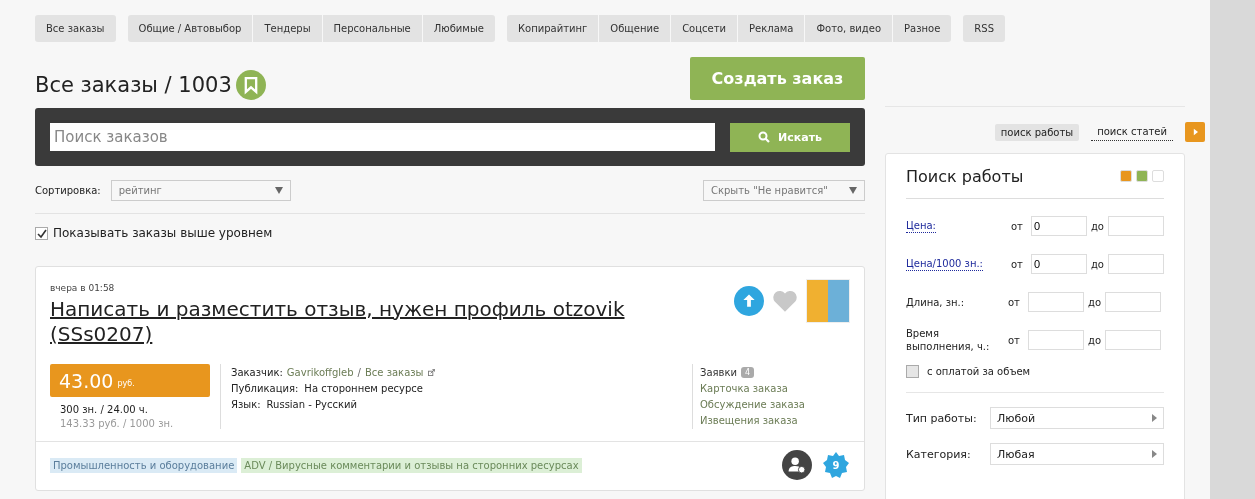 This screenshot has height=499, width=1255. Describe the element at coordinates (104, 409) in the screenshot. I see `order-volume: 300 зн. / 24.00 ч.` at that location.